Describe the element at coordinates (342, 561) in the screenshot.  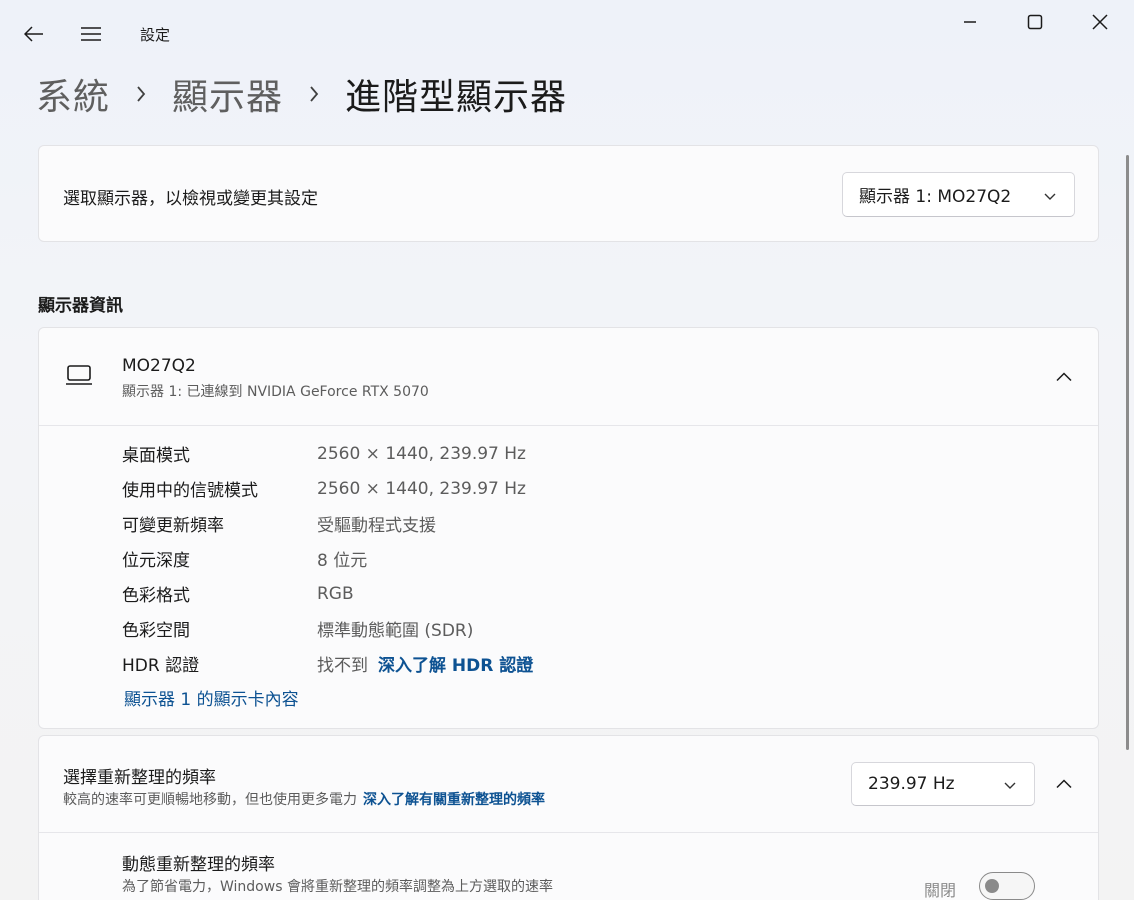
I see `info-value: 8 位元` at that location.